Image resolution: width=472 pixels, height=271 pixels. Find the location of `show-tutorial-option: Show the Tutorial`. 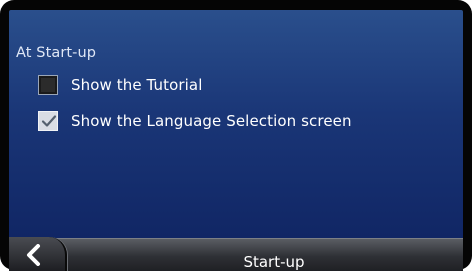

show-tutorial-option: Show the Tutorial is located at coordinates (120, 85).